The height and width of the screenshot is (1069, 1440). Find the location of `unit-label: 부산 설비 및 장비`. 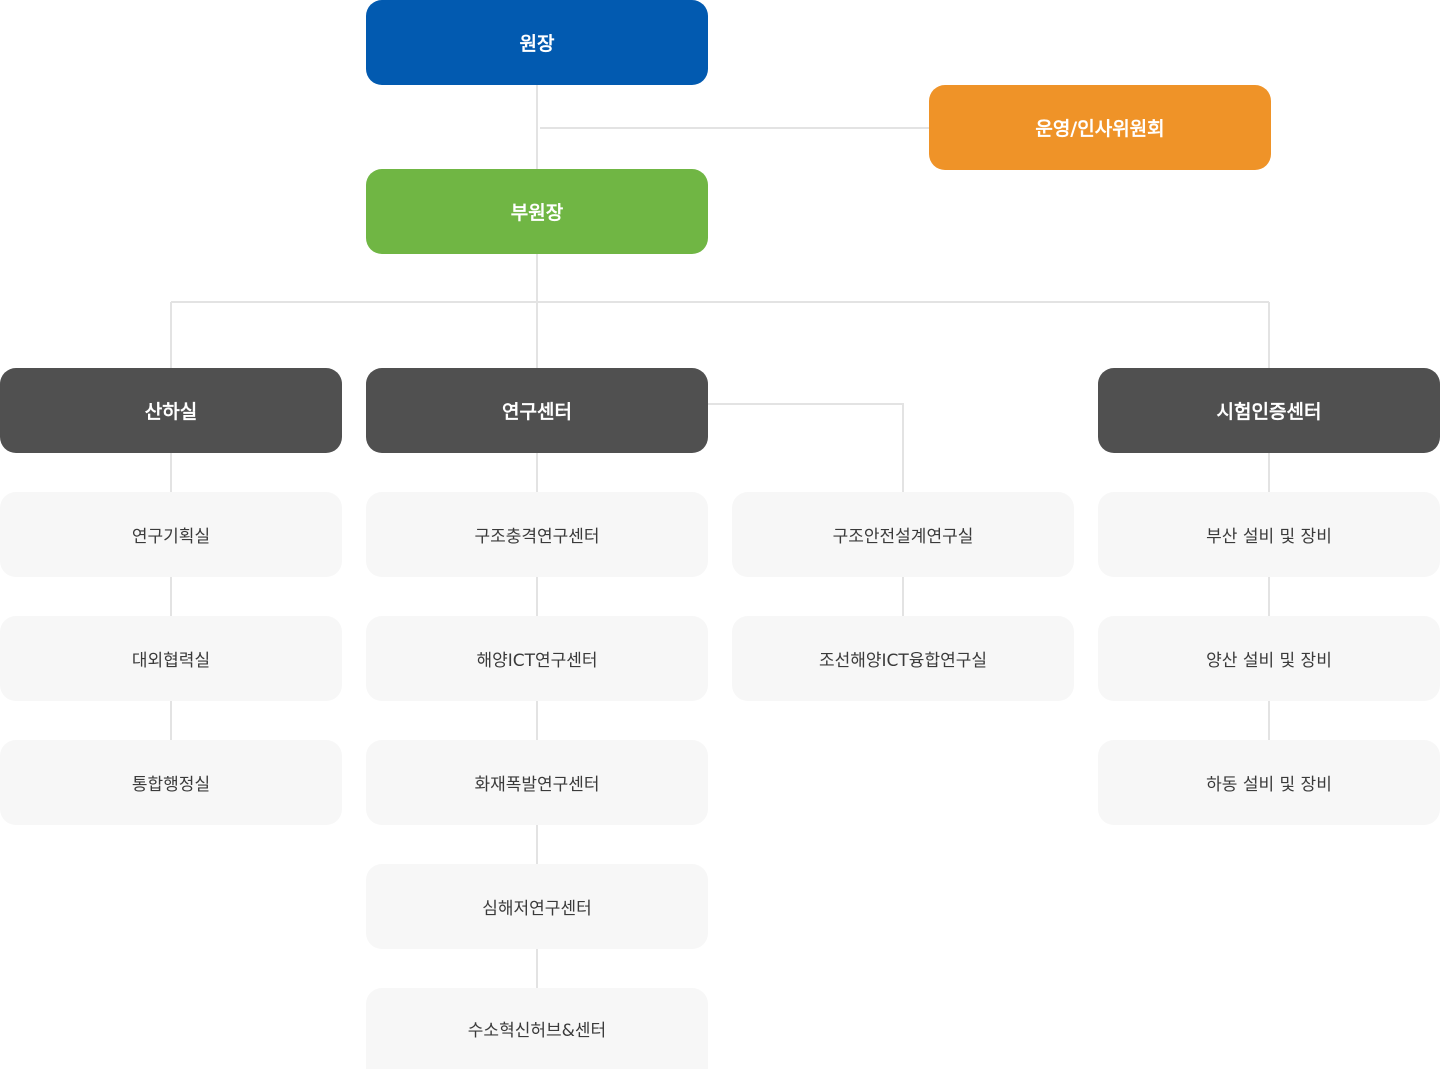

unit-label: 부산 설비 및 장비 is located at coordinates (1269, 537).